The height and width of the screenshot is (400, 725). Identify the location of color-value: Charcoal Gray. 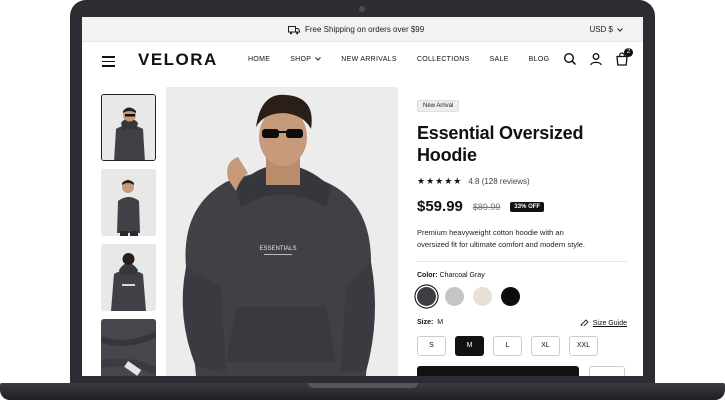
(462, 275).